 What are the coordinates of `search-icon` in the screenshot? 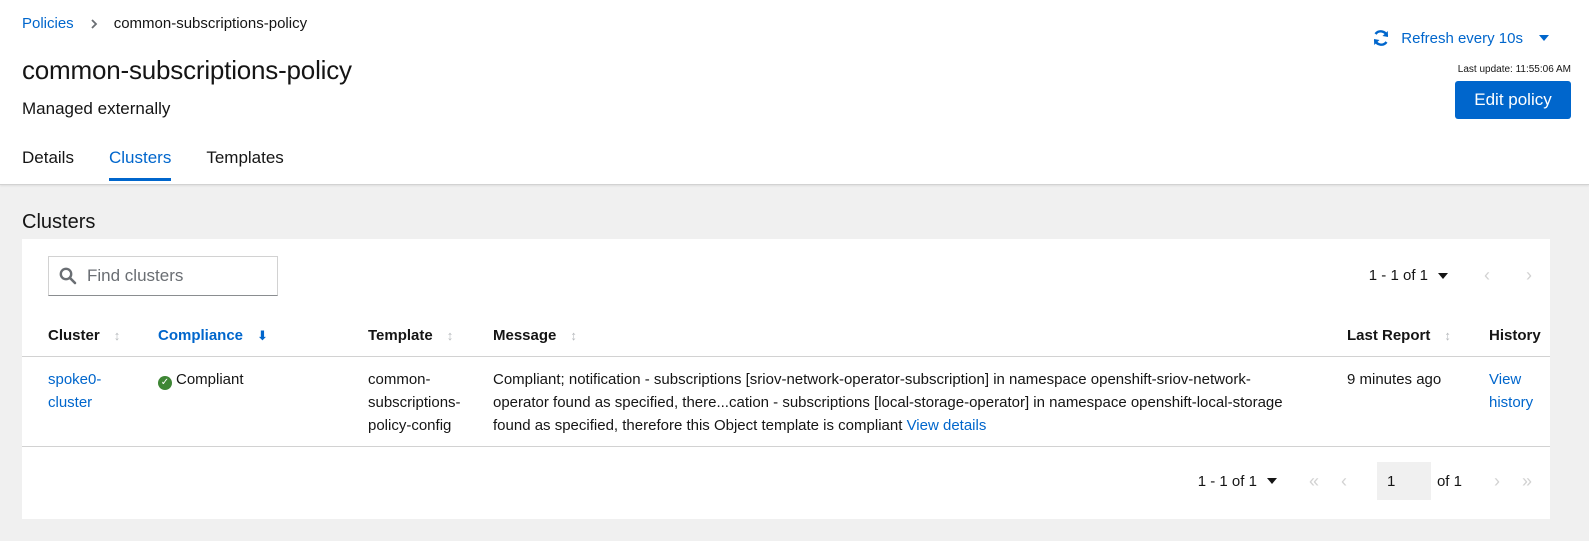 It's located at (68, 276).